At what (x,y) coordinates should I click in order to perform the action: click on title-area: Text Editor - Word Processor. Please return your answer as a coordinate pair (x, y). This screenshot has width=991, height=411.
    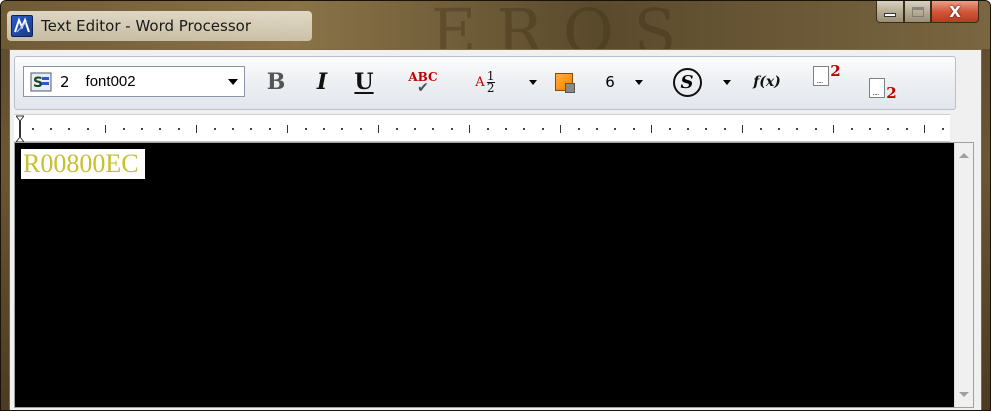
    Looking at the image, I should click on (159, 26).